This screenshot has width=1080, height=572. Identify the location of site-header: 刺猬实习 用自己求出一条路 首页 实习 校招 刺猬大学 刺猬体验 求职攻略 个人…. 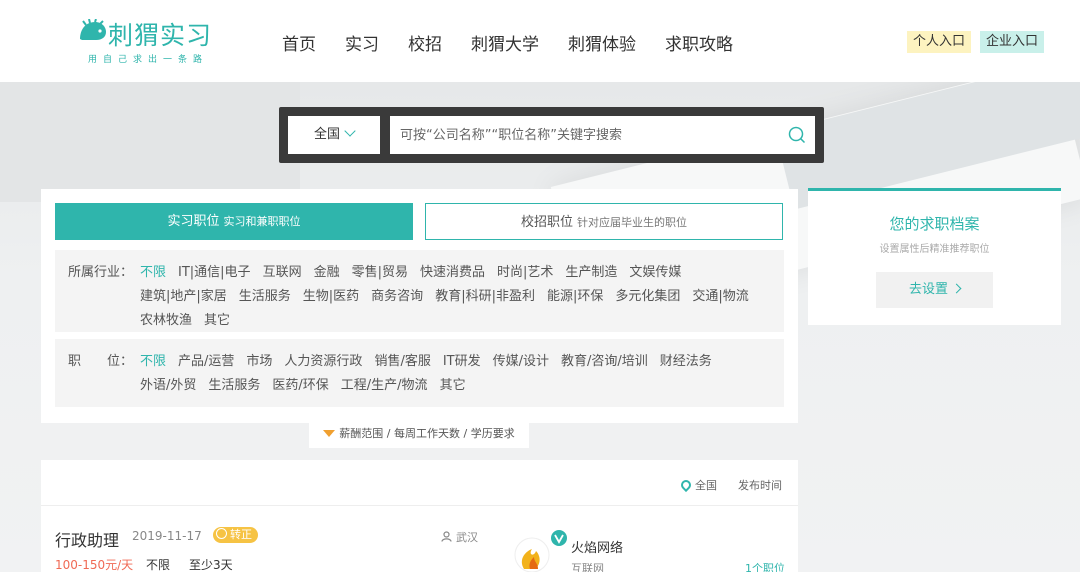
(540, 41).